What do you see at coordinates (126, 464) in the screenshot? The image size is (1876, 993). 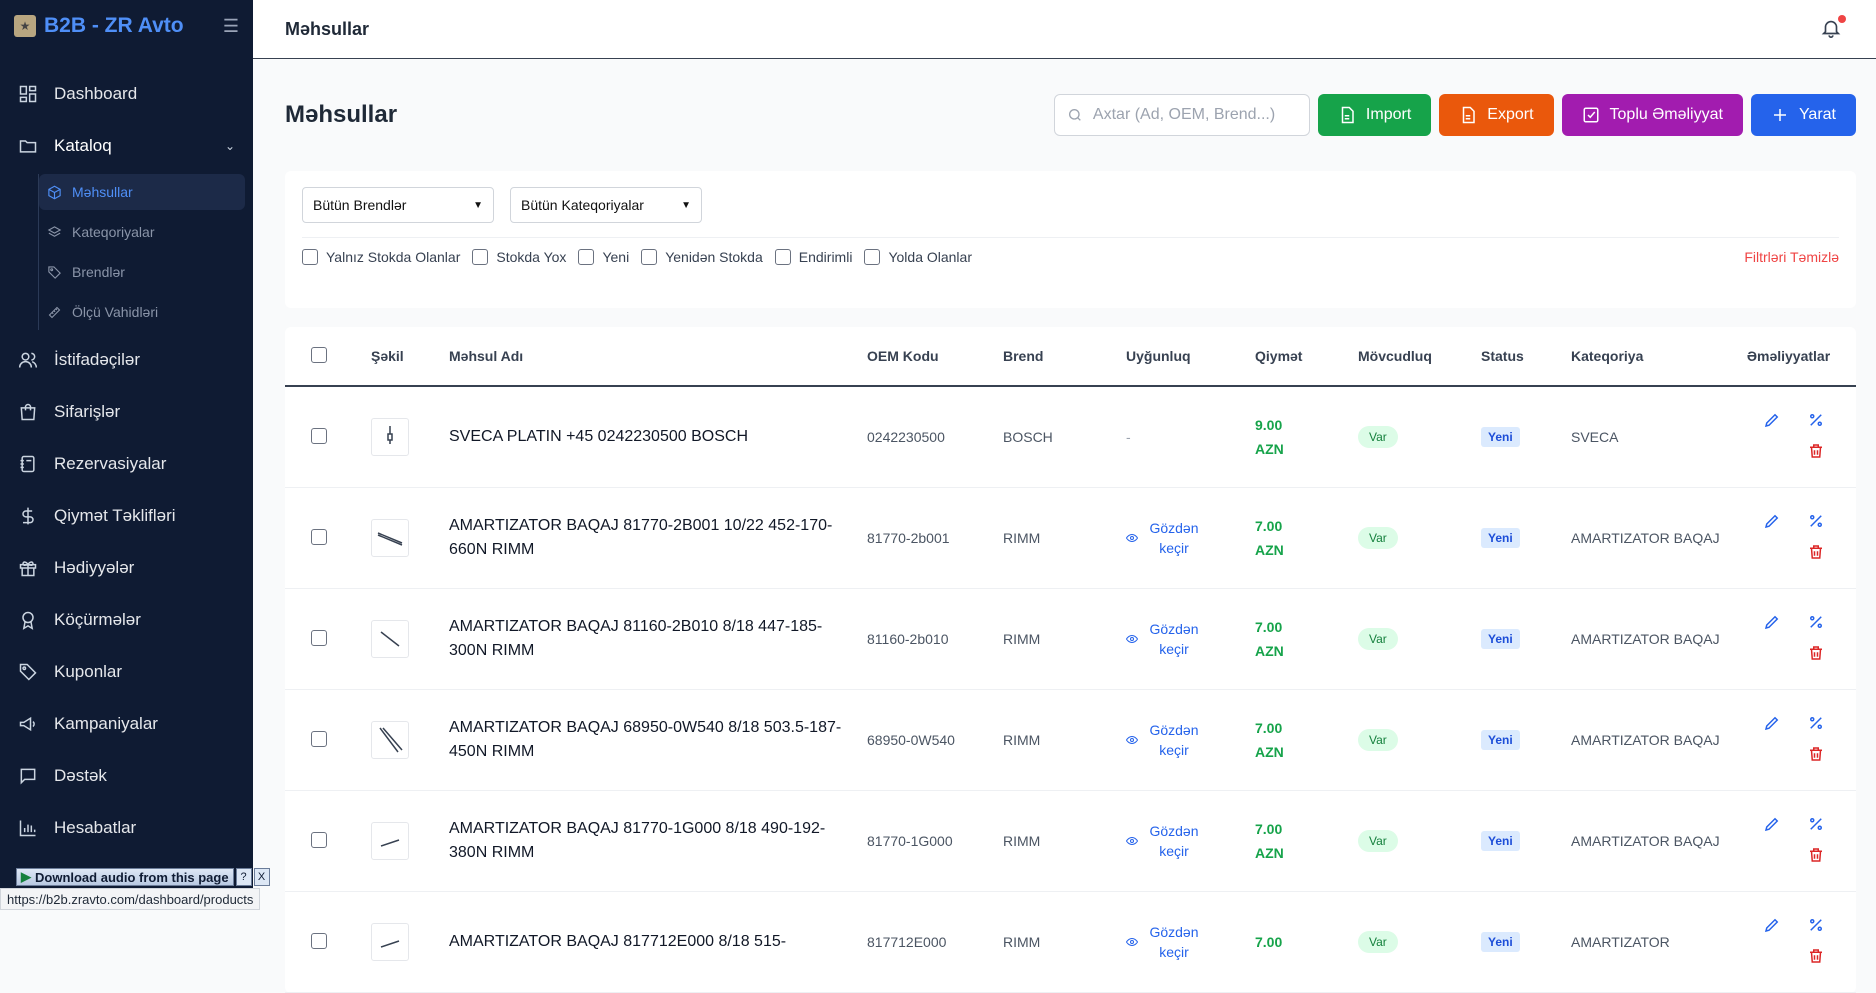 I see `sidebar-item-reservations: Rezervasiyalar` at bounding box center [126, 464].